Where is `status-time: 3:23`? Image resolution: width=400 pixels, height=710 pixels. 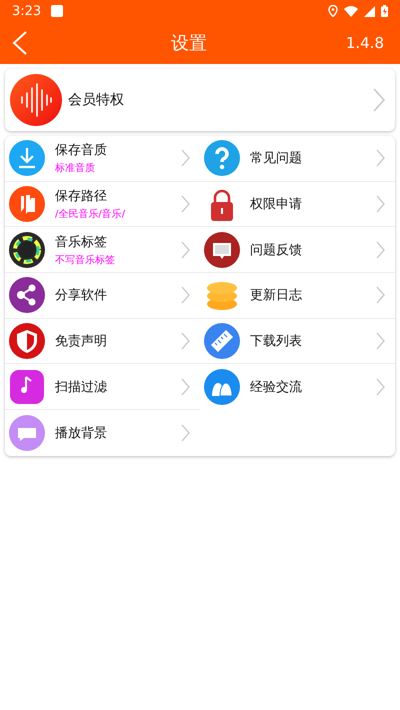 status-time: 3:23 is located at coordinates (27, 11).